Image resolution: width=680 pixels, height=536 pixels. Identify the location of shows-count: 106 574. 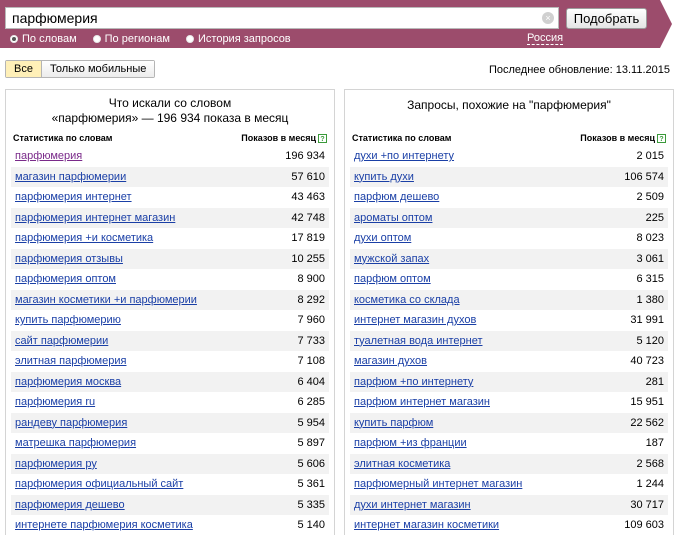
(644, 176).